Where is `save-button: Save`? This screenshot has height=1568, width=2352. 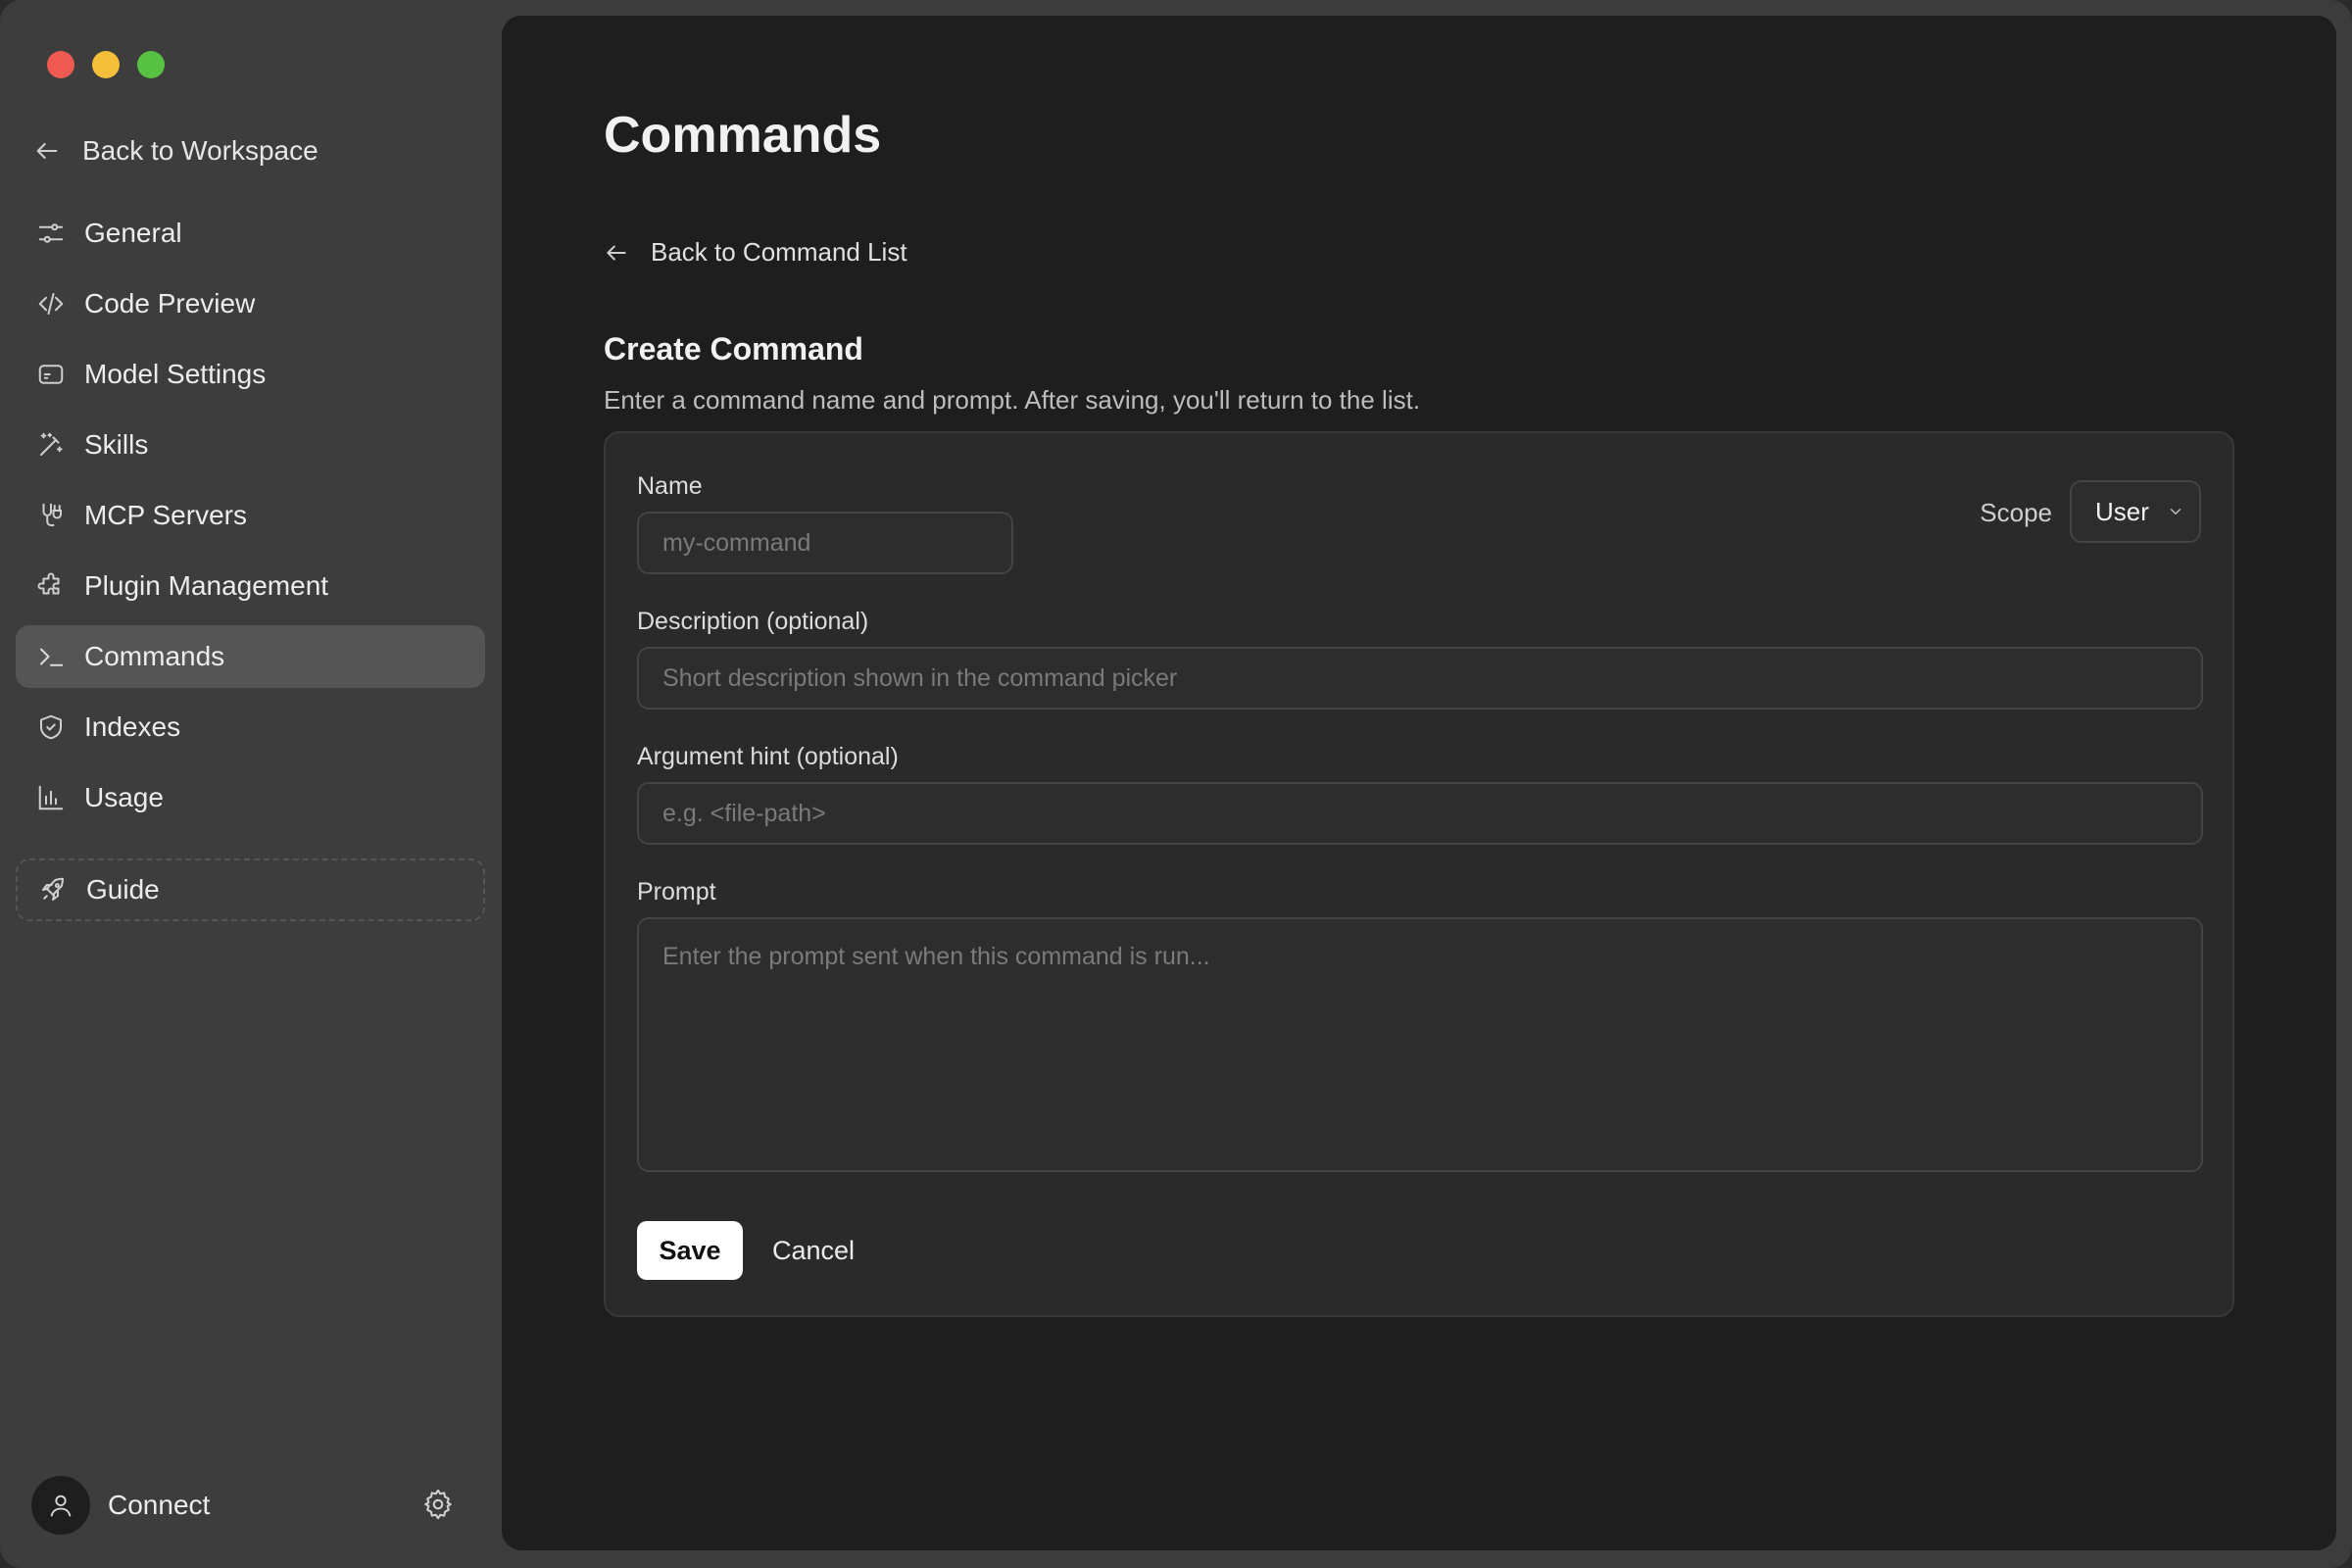
save-button: Save is located at coordinates (690, 1250).